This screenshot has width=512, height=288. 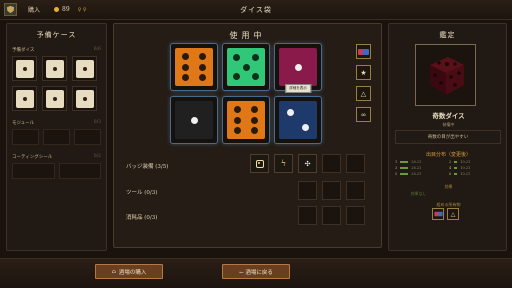 I want to click on target-icon, so click(x=259, y=163).